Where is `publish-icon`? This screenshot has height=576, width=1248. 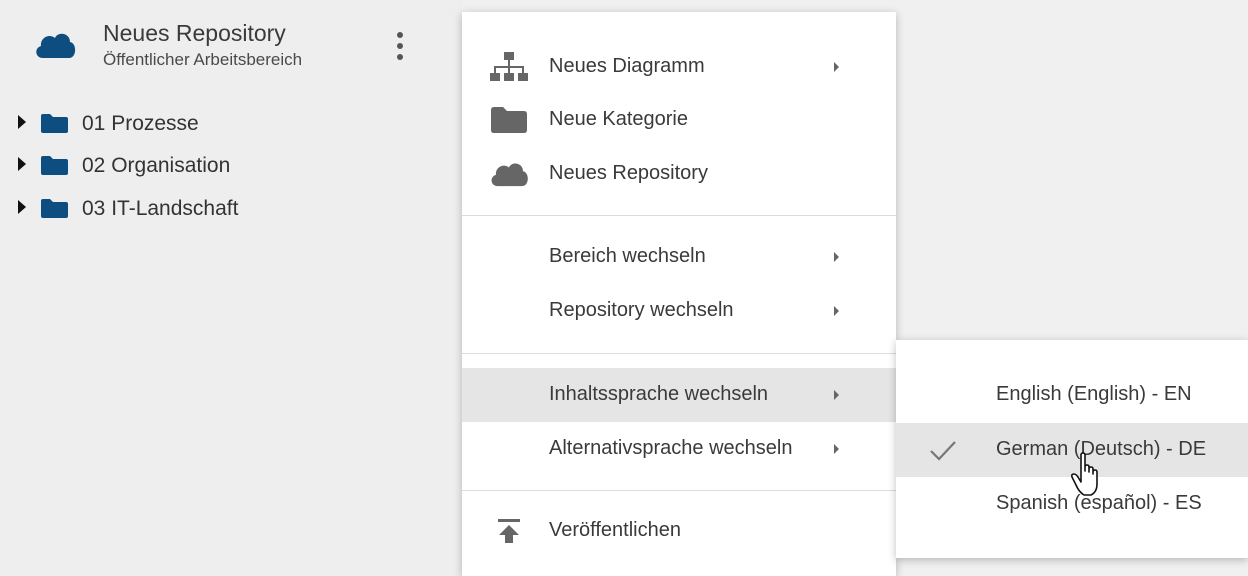
publish-icon is located at coordinates (509, 531).